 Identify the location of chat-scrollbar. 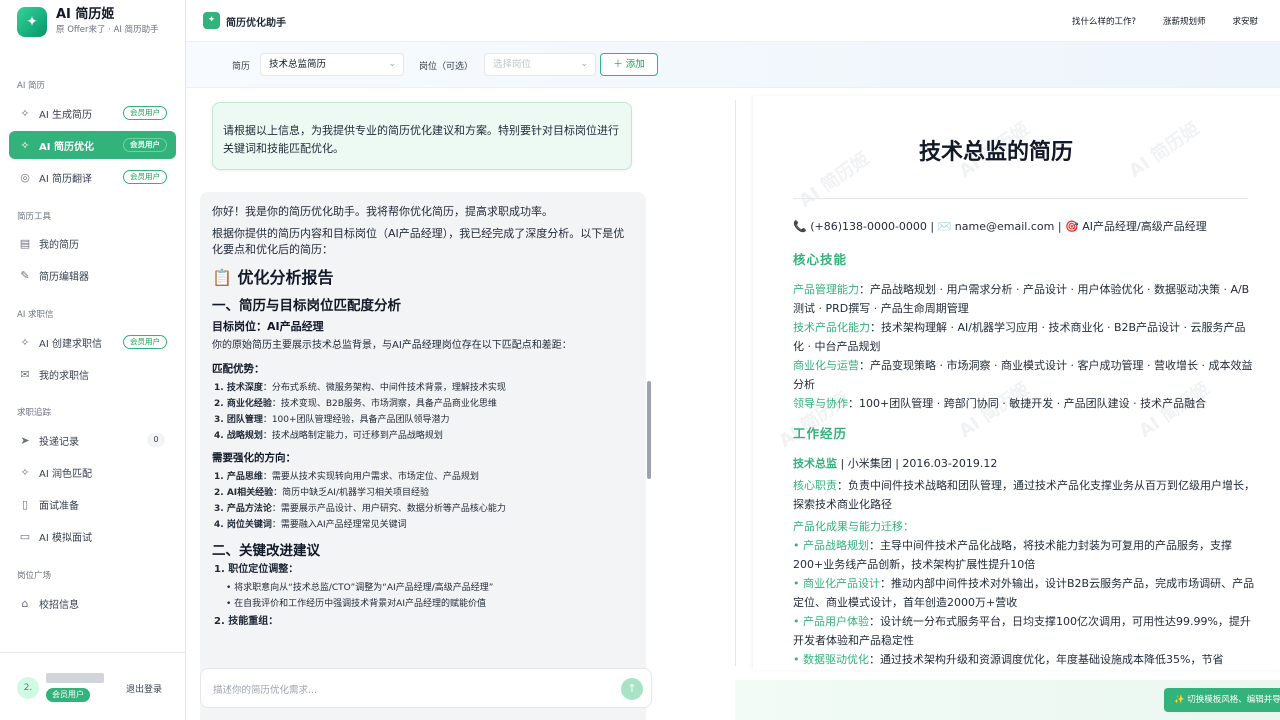
(649, 430).